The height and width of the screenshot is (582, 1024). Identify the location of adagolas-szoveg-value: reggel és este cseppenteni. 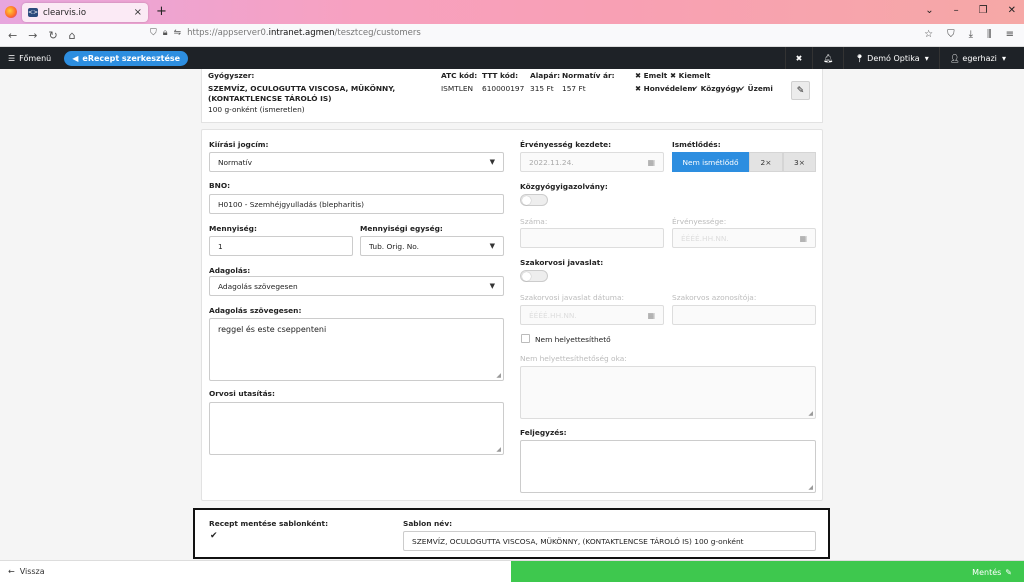
(272, 329).